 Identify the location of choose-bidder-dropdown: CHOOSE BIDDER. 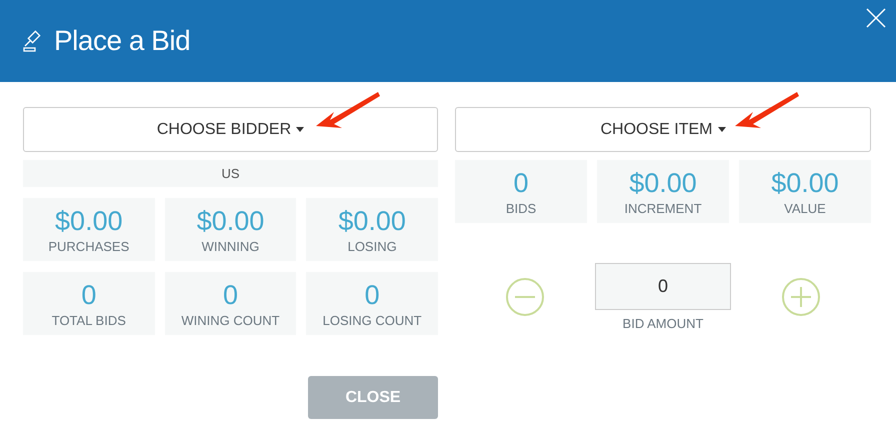
(230, 129).